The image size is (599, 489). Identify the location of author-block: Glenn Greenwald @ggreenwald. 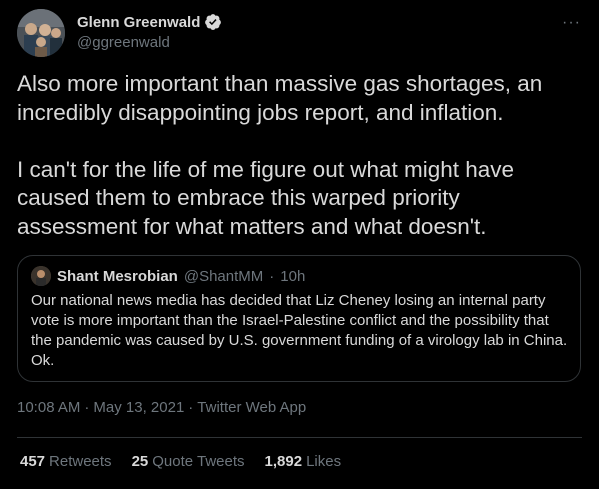
(149, 32).